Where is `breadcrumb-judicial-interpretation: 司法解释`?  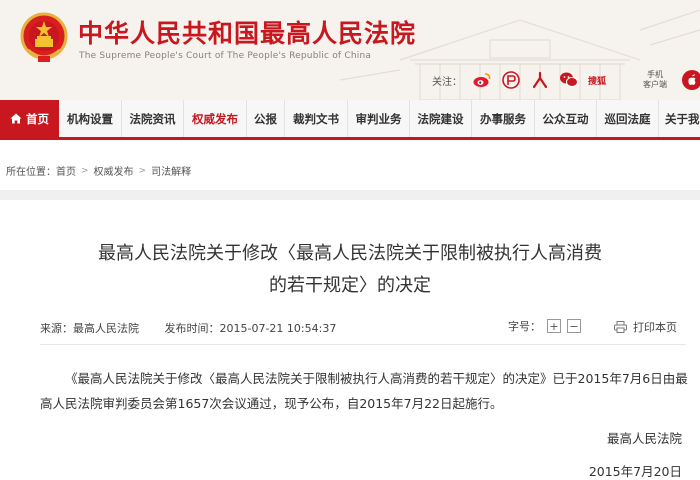
breadcrumb-judicial-interpretation: 司法解释 is located at coordinates (171, 170).